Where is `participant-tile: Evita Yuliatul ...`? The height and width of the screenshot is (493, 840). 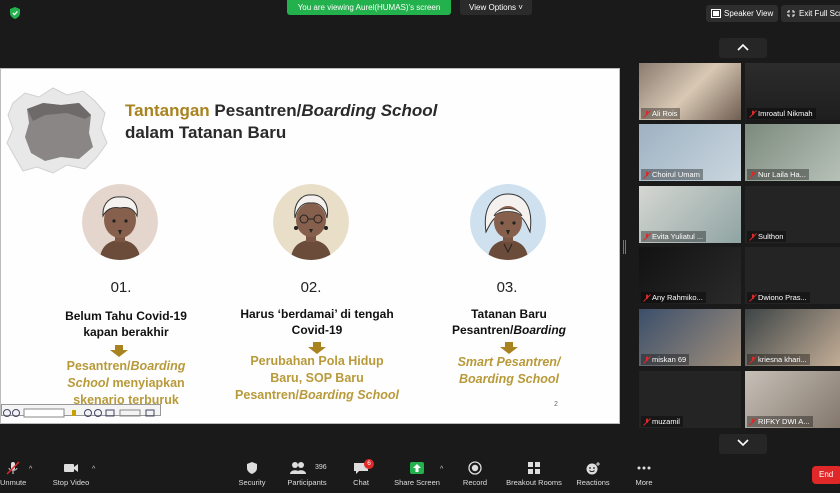
participant-tile: Evita Yuliatul ... is located at coordinates (690, 214).